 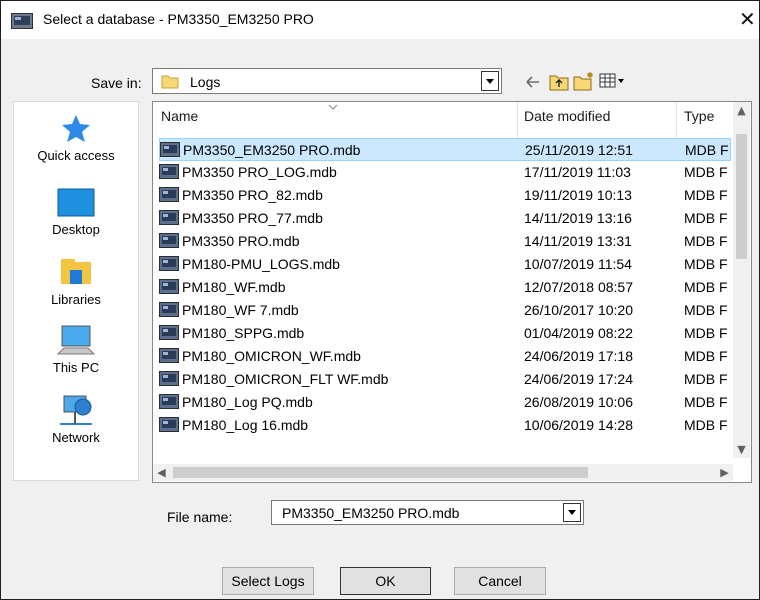 I want to click on file-name: PM180_WF 7.mdb, so click(x=240, y=310).